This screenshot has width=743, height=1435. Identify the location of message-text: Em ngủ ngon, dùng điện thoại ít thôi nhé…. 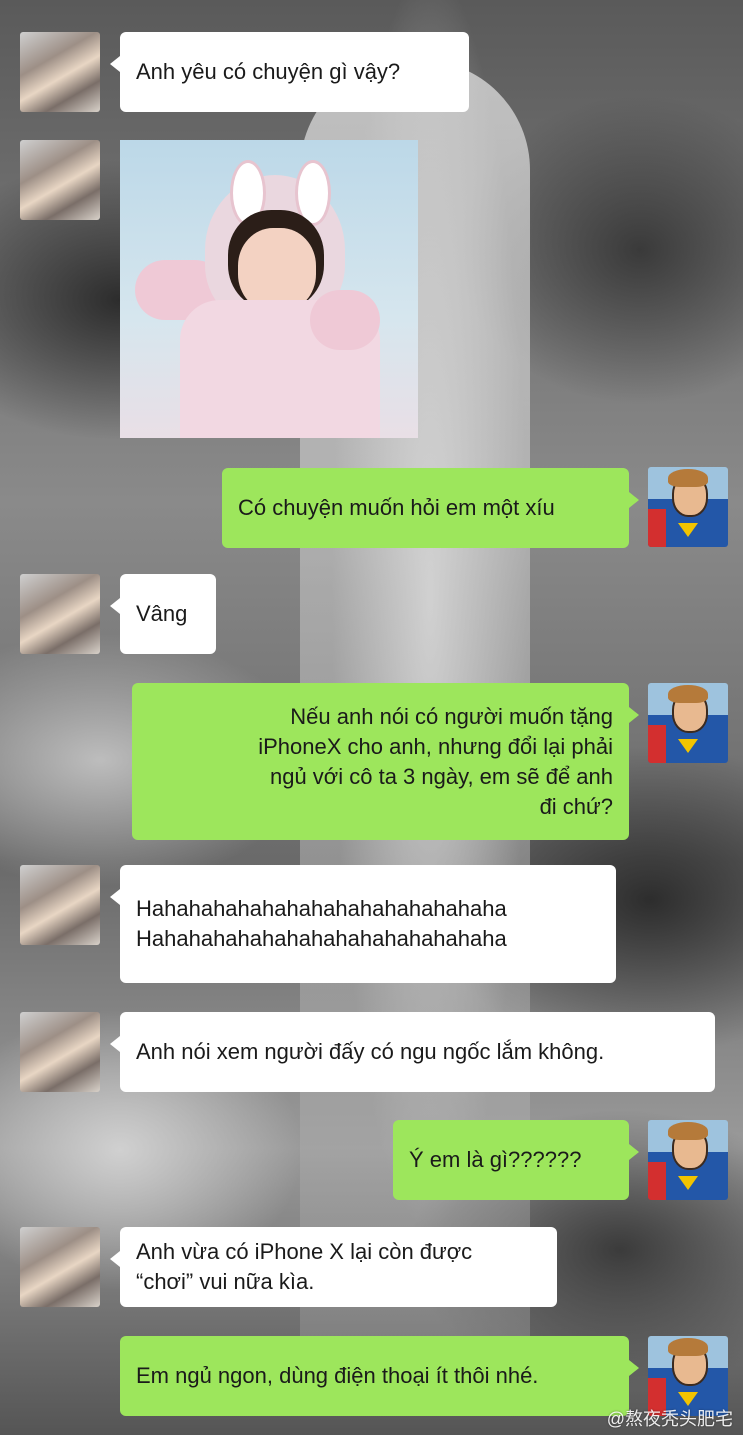
(337, 1375).